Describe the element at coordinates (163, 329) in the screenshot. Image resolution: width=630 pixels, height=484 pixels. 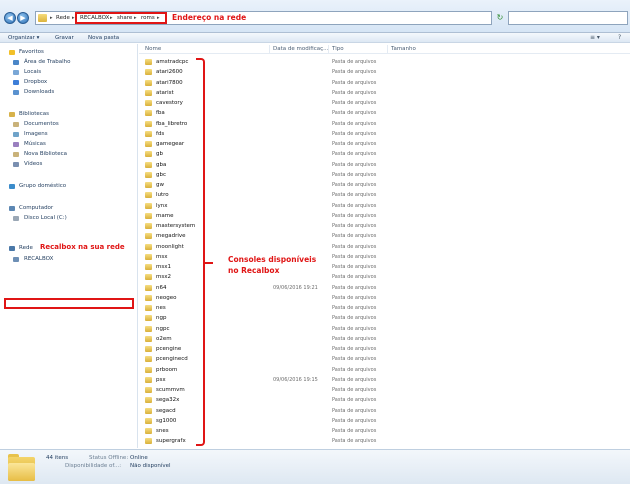
I see `file-name: ngpc` at that location.